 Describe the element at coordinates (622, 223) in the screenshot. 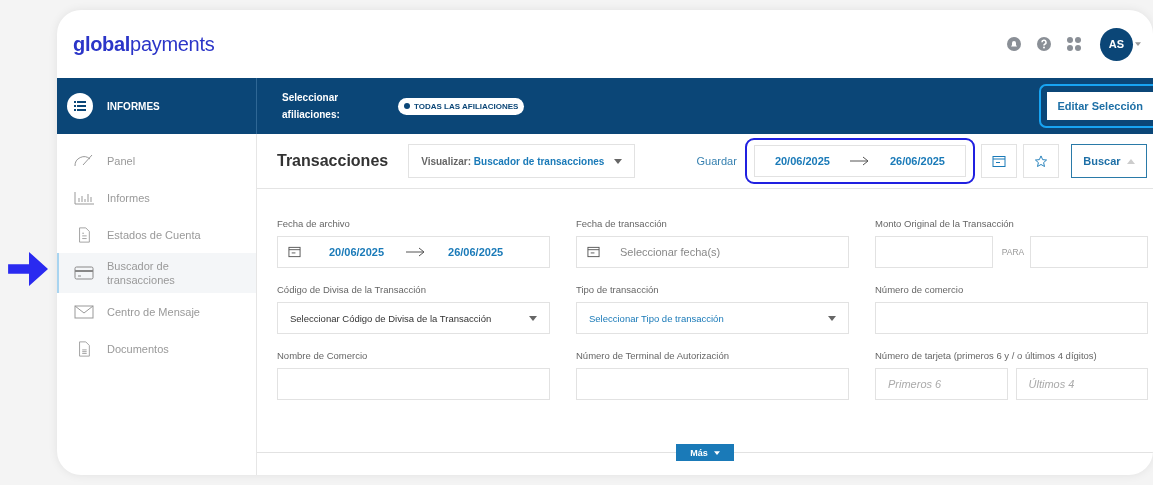

I see `field-label: Fecha de transacción` at that location.